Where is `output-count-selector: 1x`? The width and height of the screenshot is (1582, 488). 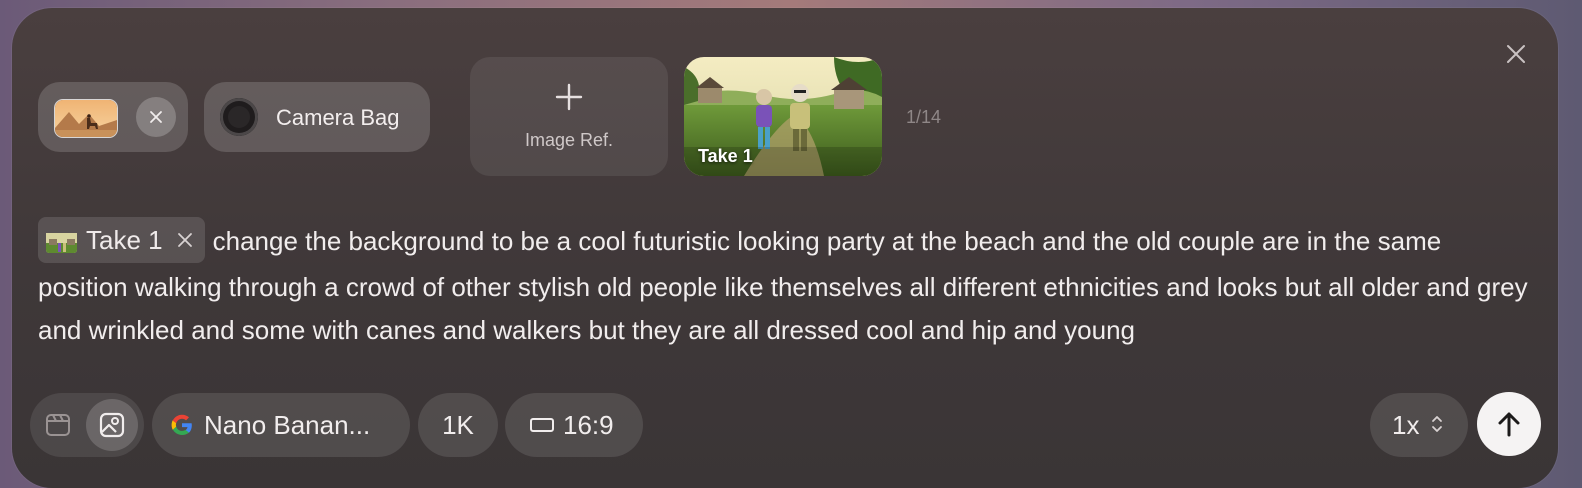
output-count-selector: 1x is located at coordinates (1419, 425).